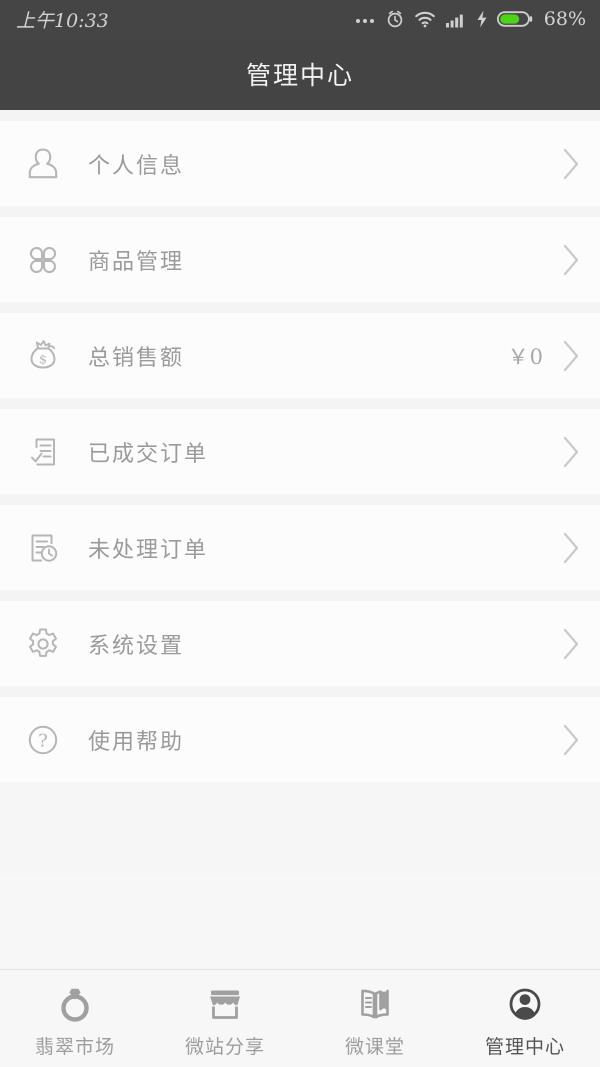 The width and height of the screenshot is (600, 1067). I want to click on menu-item-help: ? 使用帮助, so click(300, 739).